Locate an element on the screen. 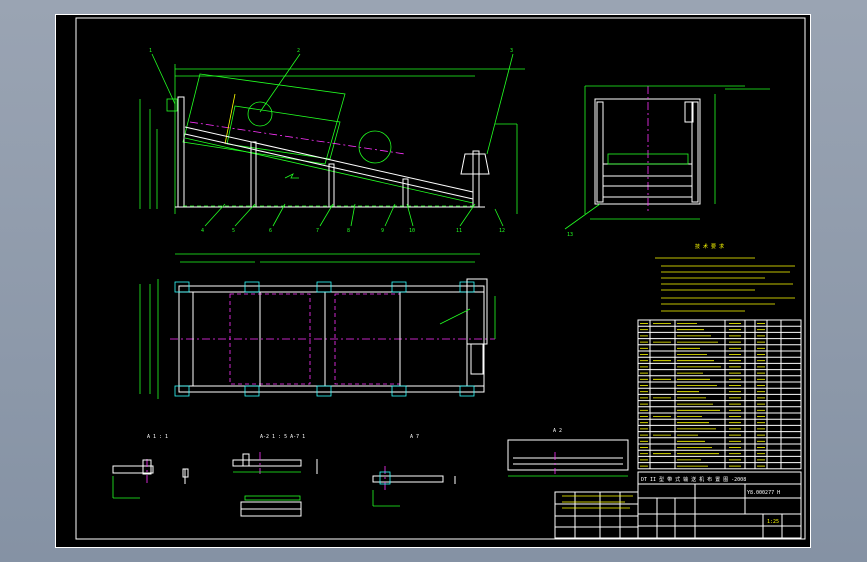 The width and height of the screenshot is (867, 562). balloon: 13 is located at coordinates (570, 235).